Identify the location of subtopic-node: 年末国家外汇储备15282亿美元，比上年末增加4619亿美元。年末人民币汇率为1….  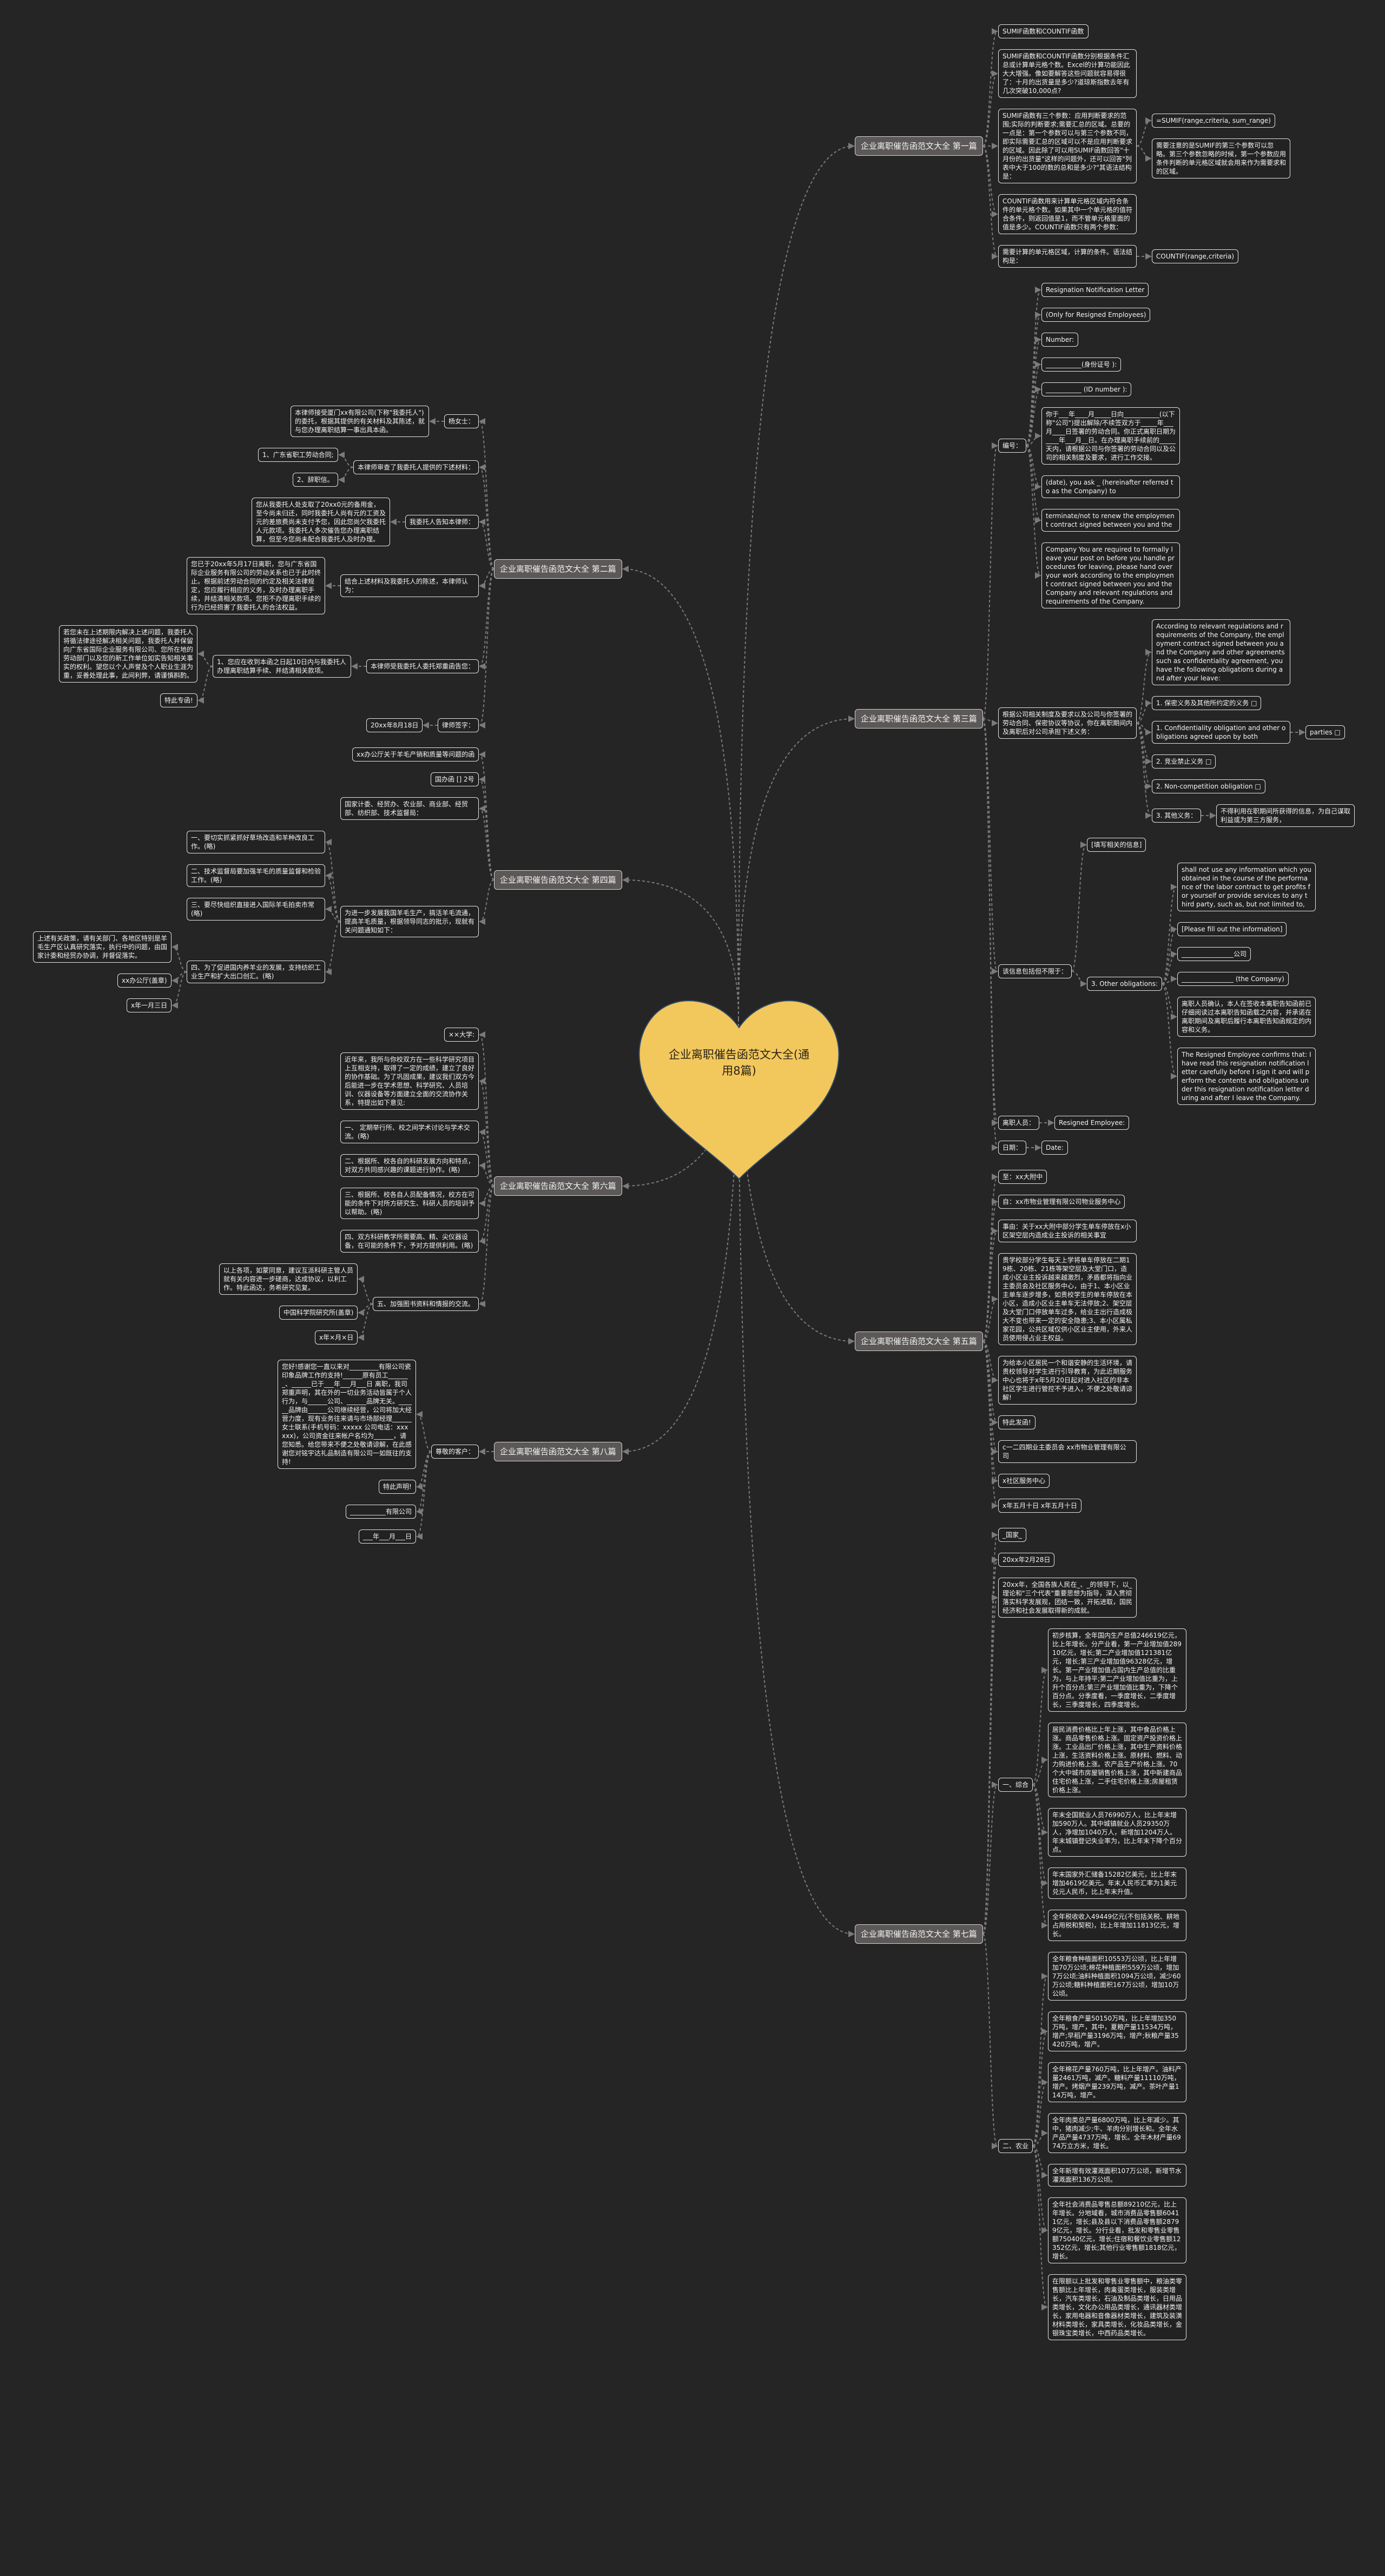
(1117, 1883).